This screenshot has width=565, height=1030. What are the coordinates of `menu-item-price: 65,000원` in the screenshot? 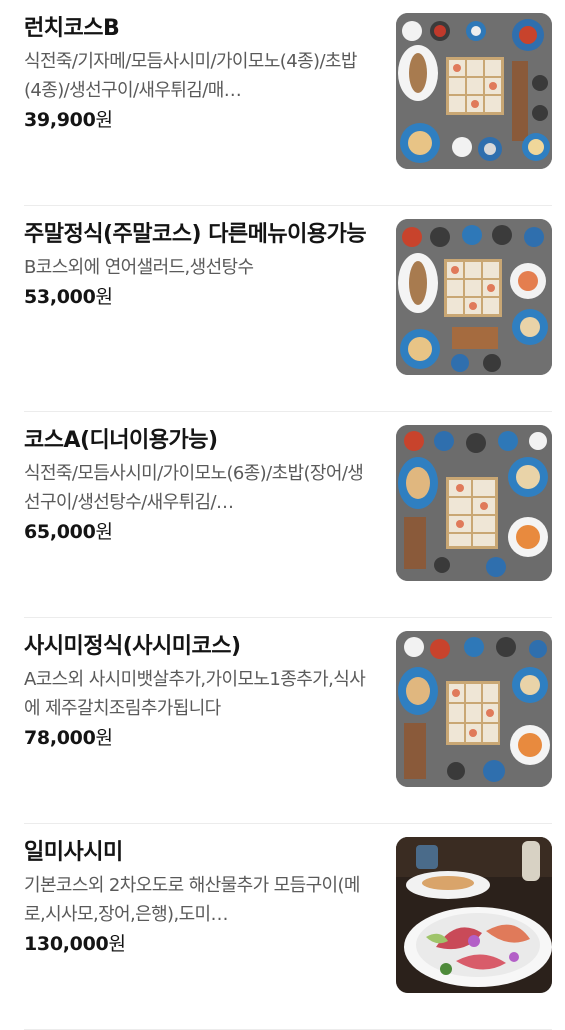 It's located at (199, 532).